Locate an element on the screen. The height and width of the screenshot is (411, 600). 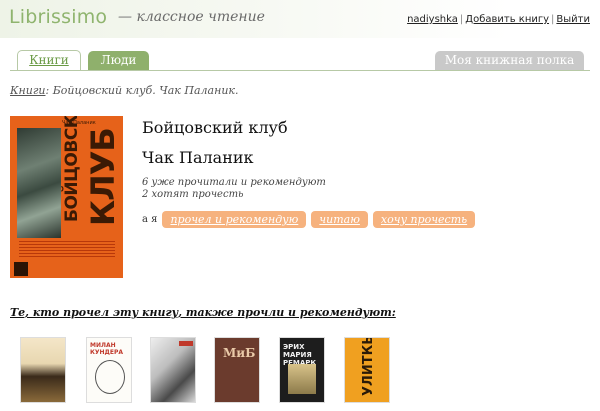
tagline-text: классное чтение is located at coordinates (200, 17).